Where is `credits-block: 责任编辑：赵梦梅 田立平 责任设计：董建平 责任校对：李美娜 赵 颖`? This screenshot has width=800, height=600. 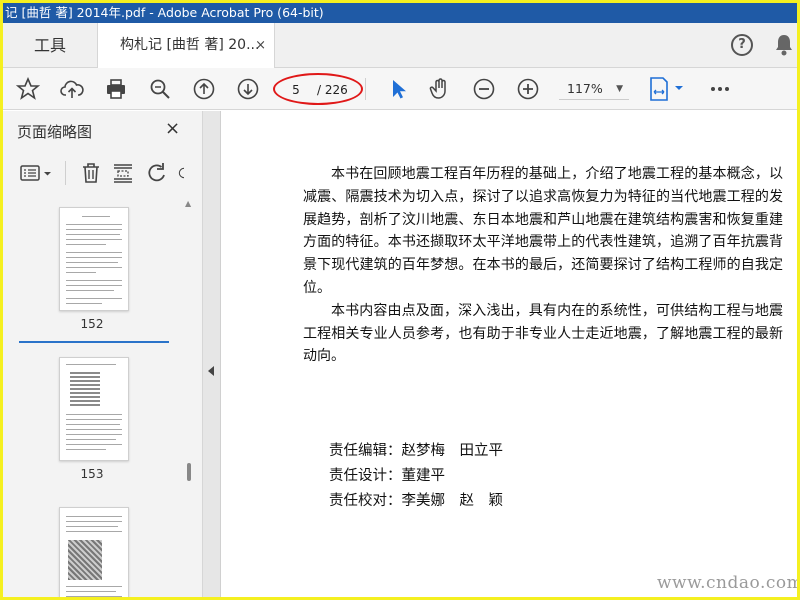
credits-block: 责任编辑：赵梦梅 田立平 责任设计：董建平 责任校对：李美娜 赵 颖 is located at coordinates (416, 476).